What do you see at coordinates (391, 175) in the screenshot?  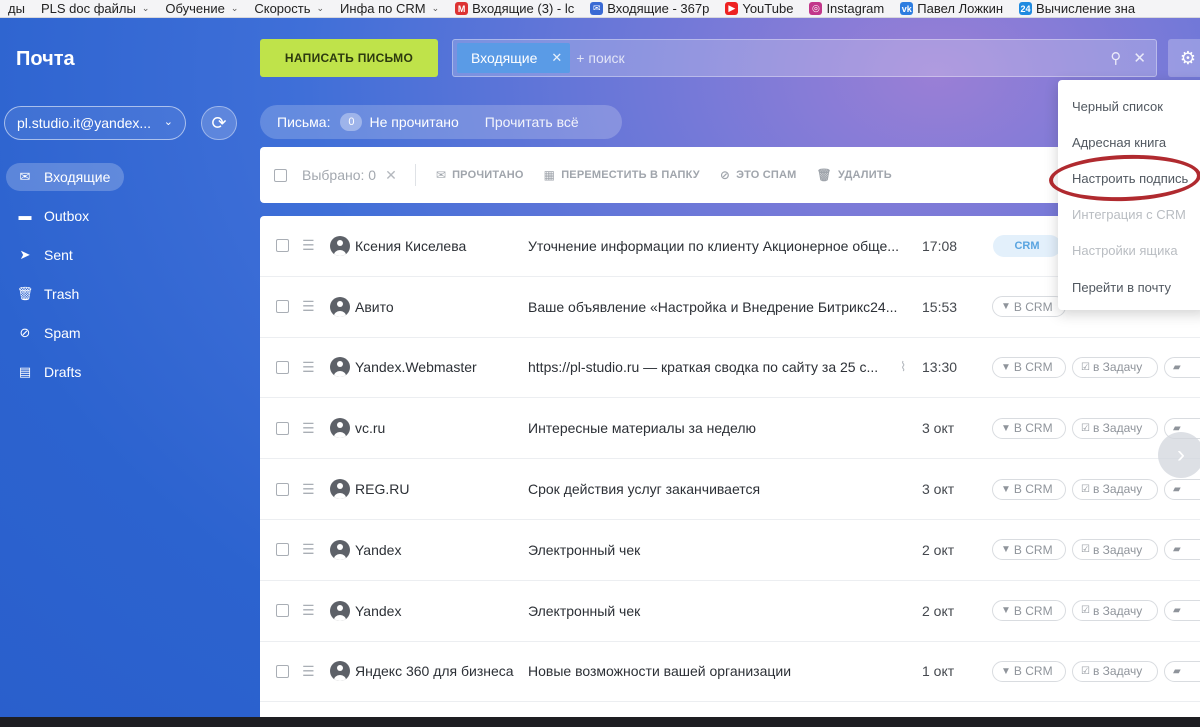 I see `clear-selection-icon: ✕` at bounding box center [391, 175].